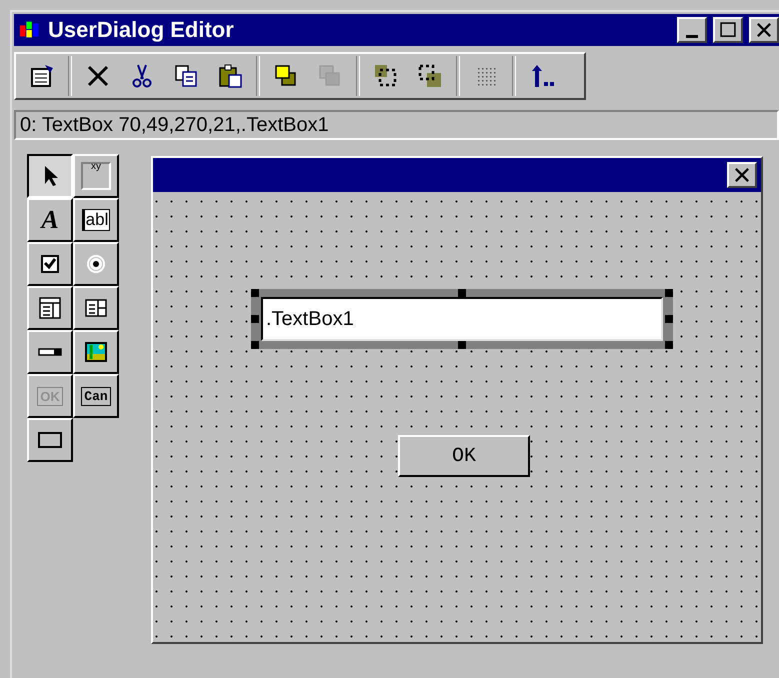 This screenshot has height=678, width=779. Describe the element at coordinates (50, 176) in the screenshot. I see `palette-tool` at that location.